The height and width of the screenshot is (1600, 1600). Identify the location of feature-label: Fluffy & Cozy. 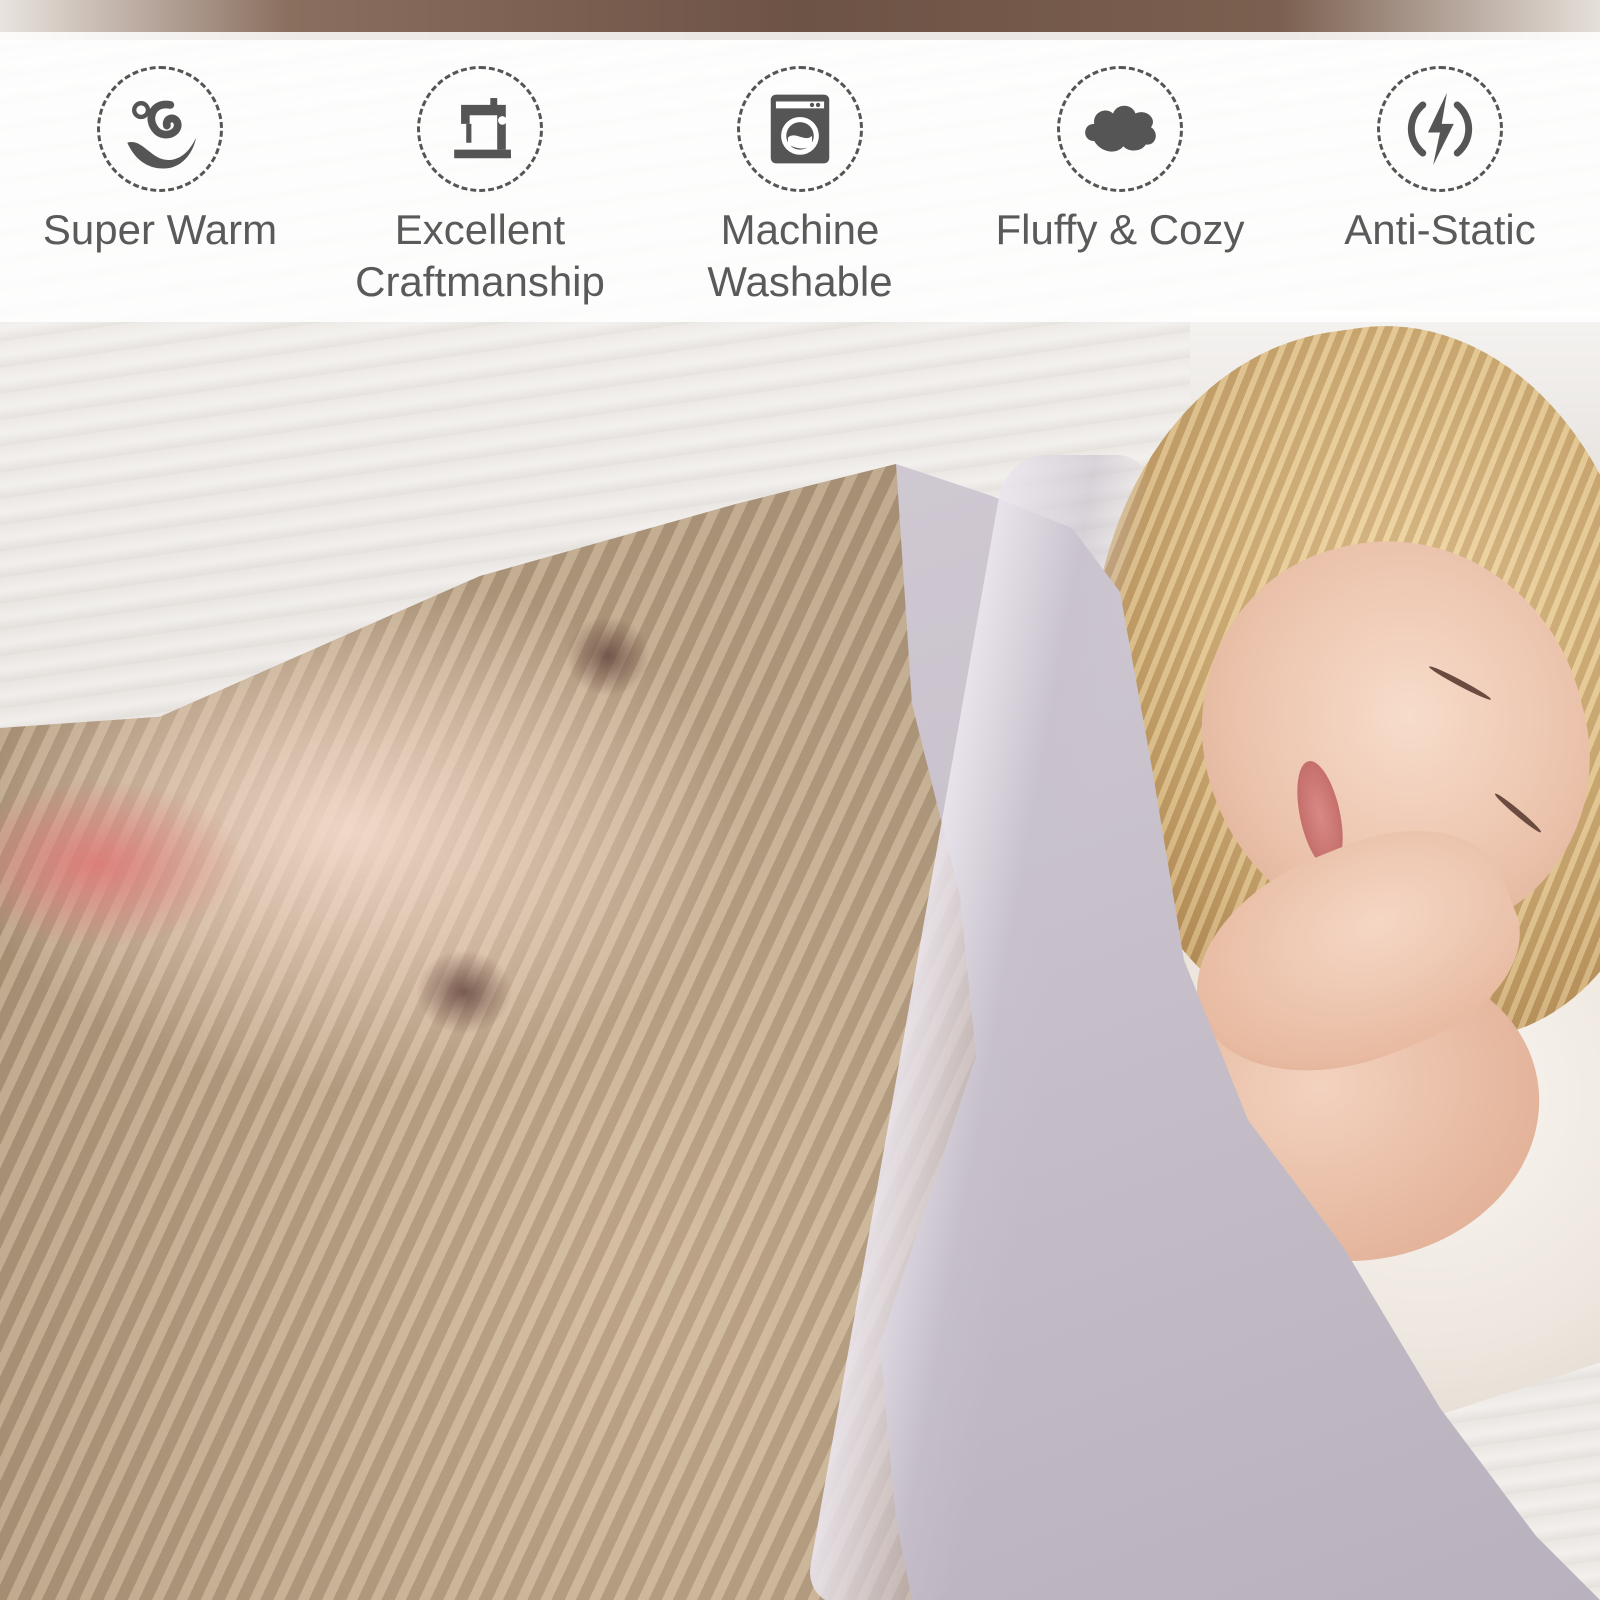
(1120, 229).